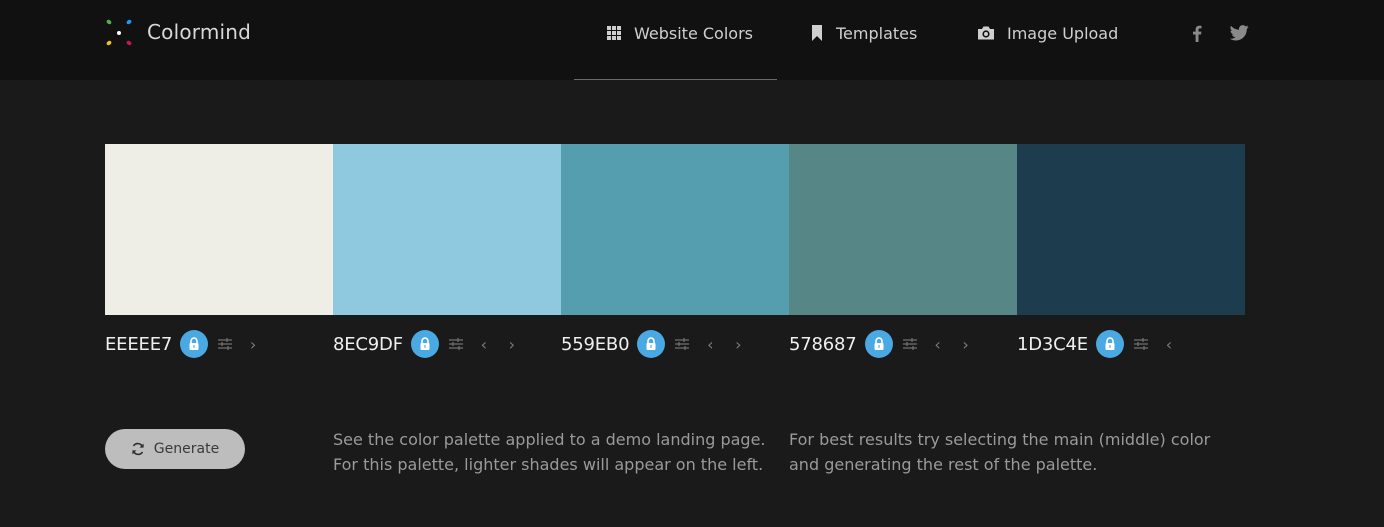  I want to click on color-controls-5: 1D3C4E ‹, so click(1102, 344).